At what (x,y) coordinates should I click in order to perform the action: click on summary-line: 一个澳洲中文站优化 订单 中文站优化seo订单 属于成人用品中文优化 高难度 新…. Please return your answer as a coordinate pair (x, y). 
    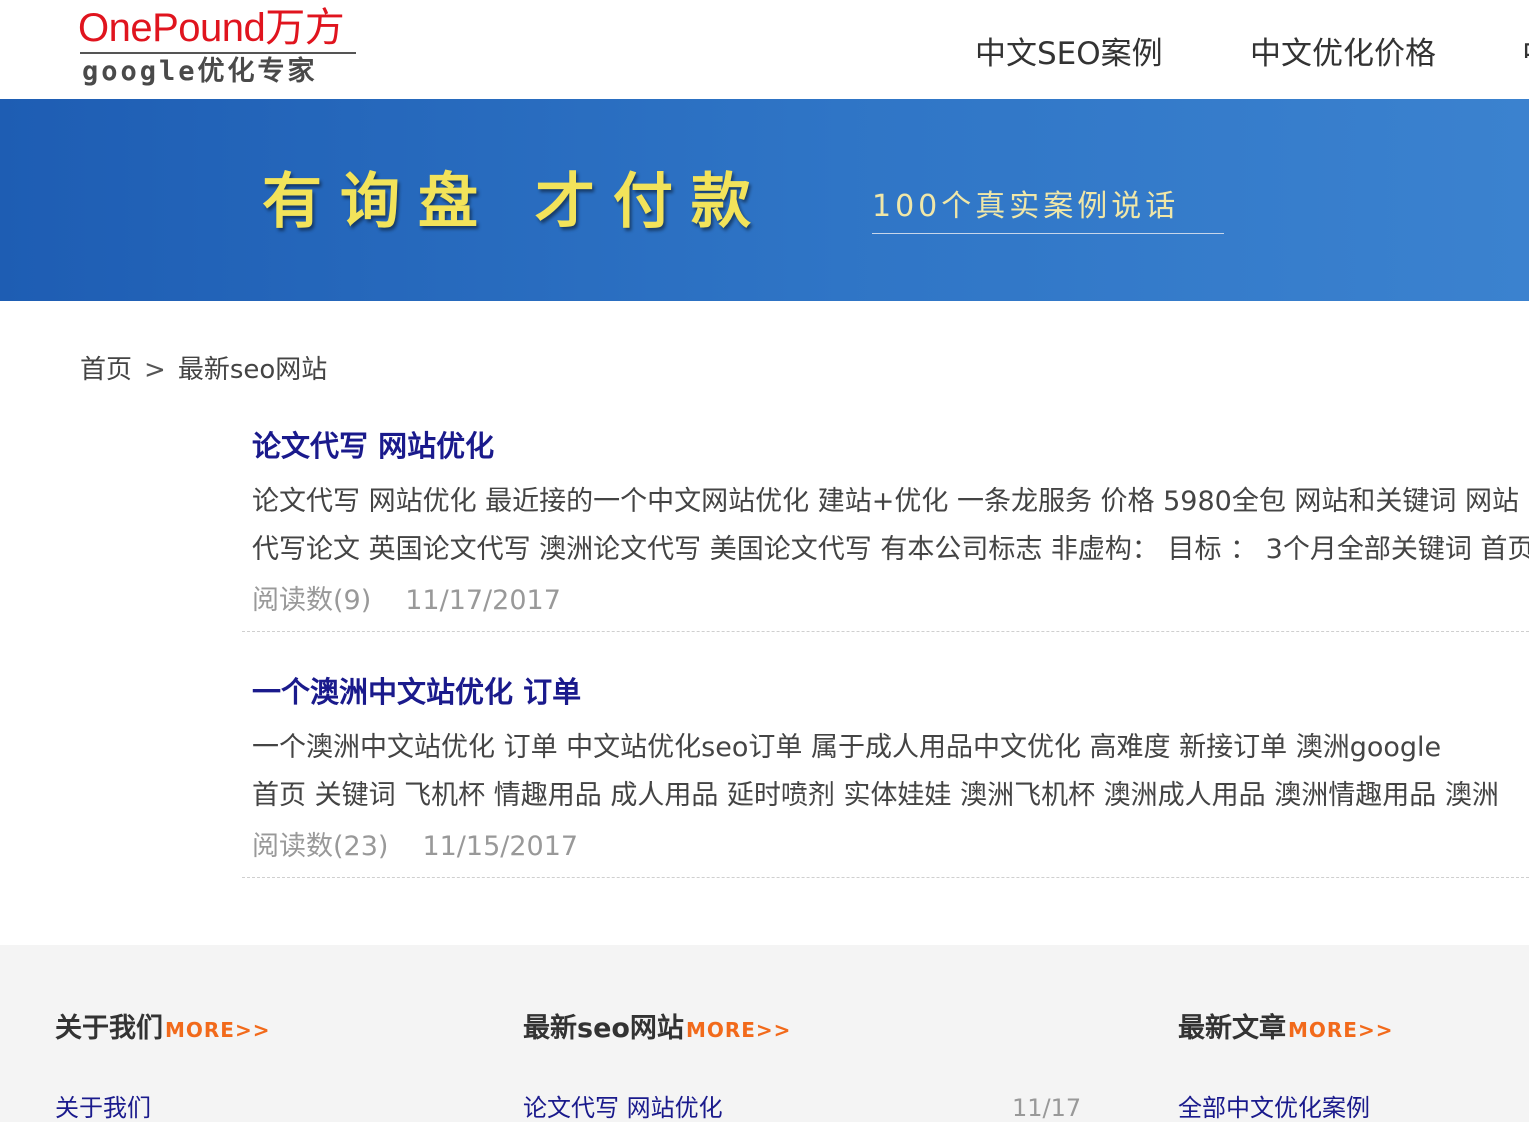
    Looking at the image, I should click on (847, 747).